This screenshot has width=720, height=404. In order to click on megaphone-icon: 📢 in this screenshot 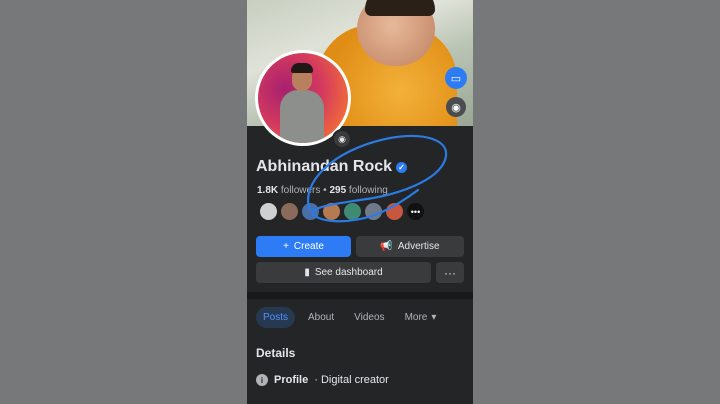, I will do `click(386, 246)`.